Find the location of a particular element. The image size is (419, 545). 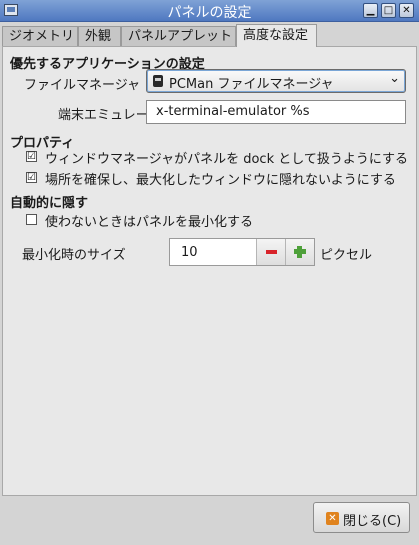

autohide-heading: 自動的に隠す is located at coordinates (49, 203).